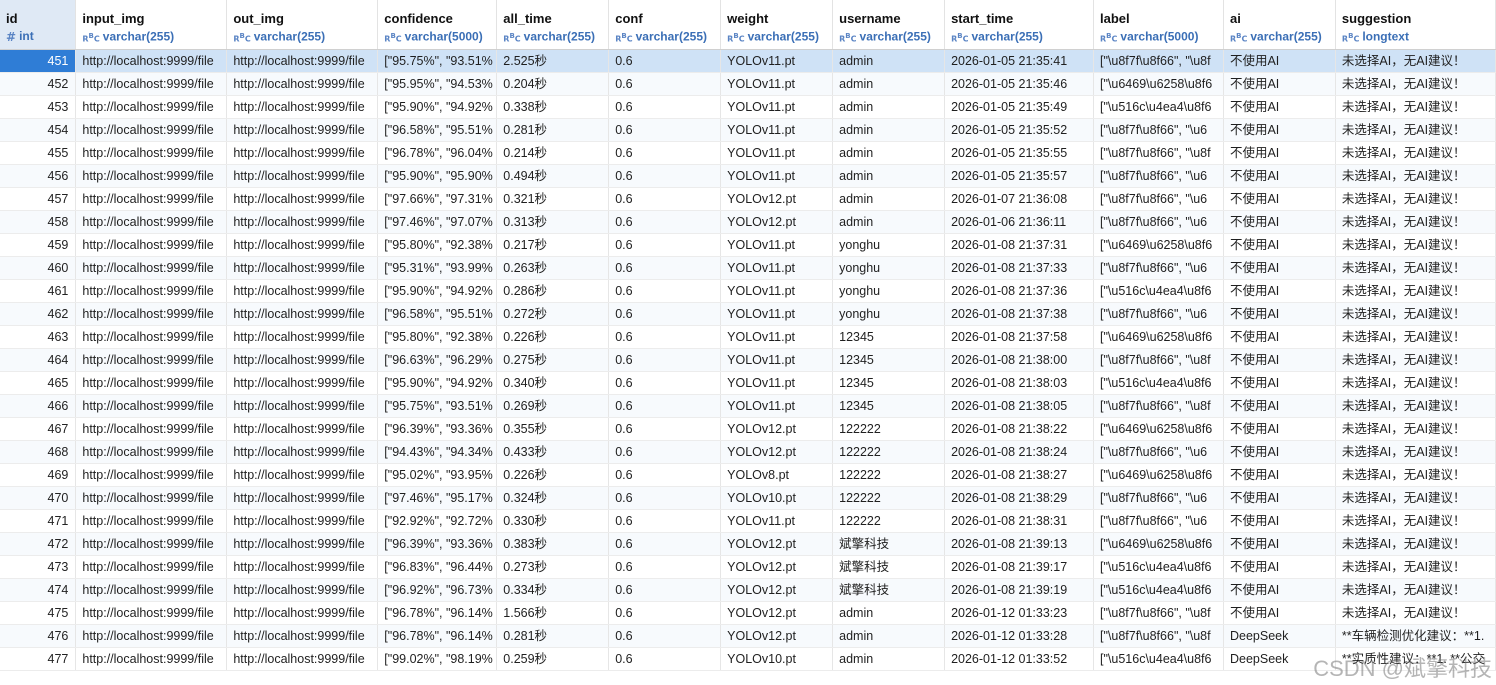  What do you see at coordinates (38, 452) in the screenshot?
I see `cell-id: 468` at bounding box center [38, 452].